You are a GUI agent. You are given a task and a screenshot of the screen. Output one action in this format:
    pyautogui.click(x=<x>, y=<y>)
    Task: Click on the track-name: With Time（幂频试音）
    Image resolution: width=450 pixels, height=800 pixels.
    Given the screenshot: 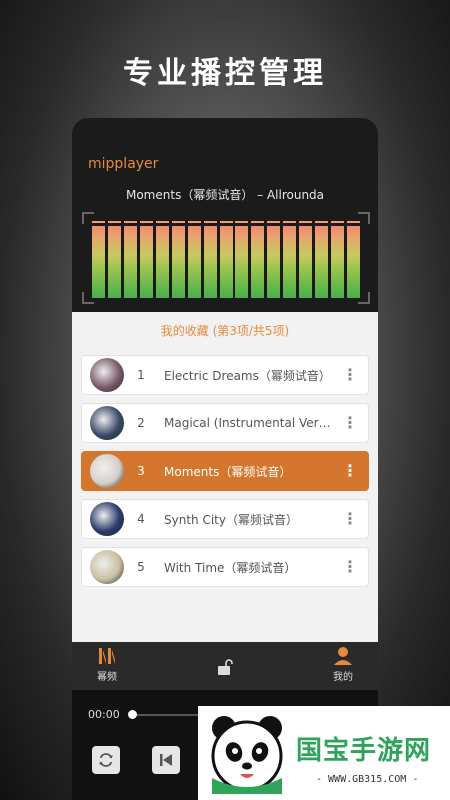 What is the action you would take?
    pyautogui.click(x=230, y=567)
    